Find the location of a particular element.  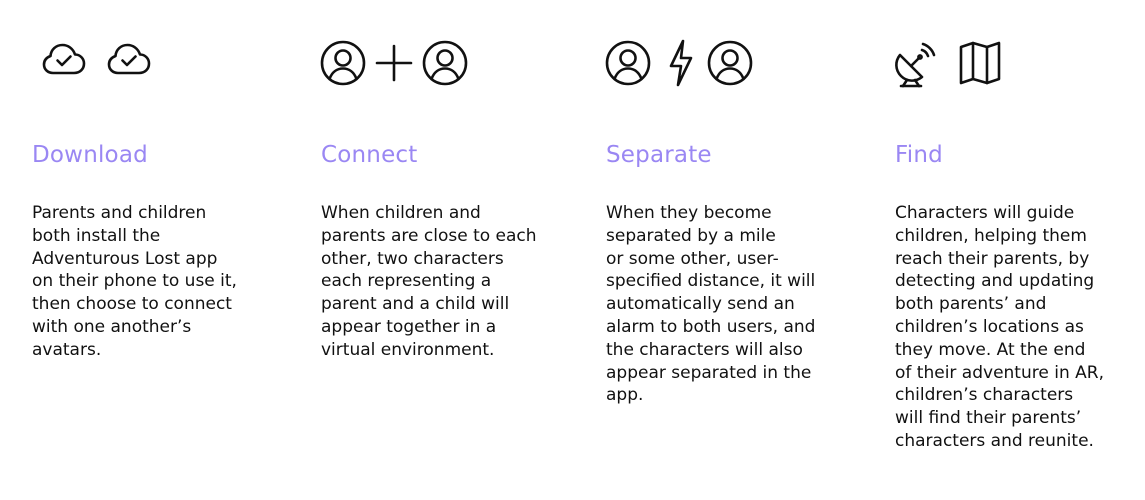

satellite-dish-icon is located at coordinates (915, 65).